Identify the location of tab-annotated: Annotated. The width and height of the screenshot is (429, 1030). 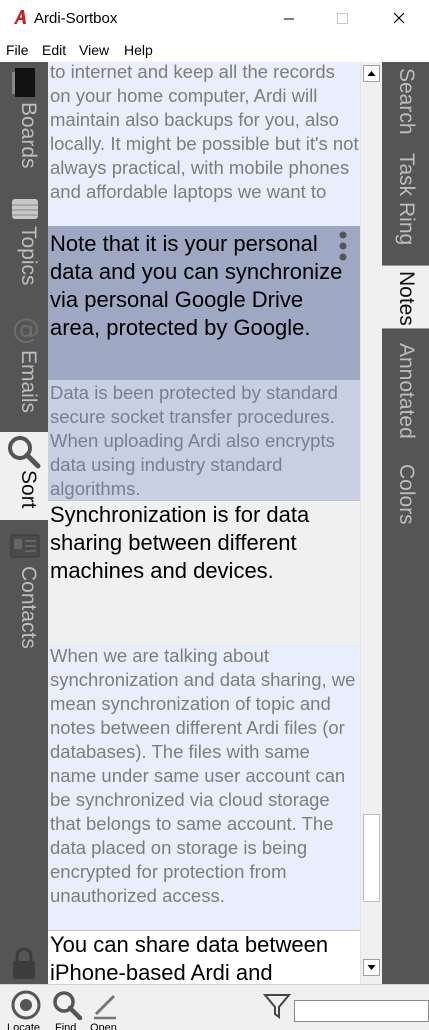
(405, 393).